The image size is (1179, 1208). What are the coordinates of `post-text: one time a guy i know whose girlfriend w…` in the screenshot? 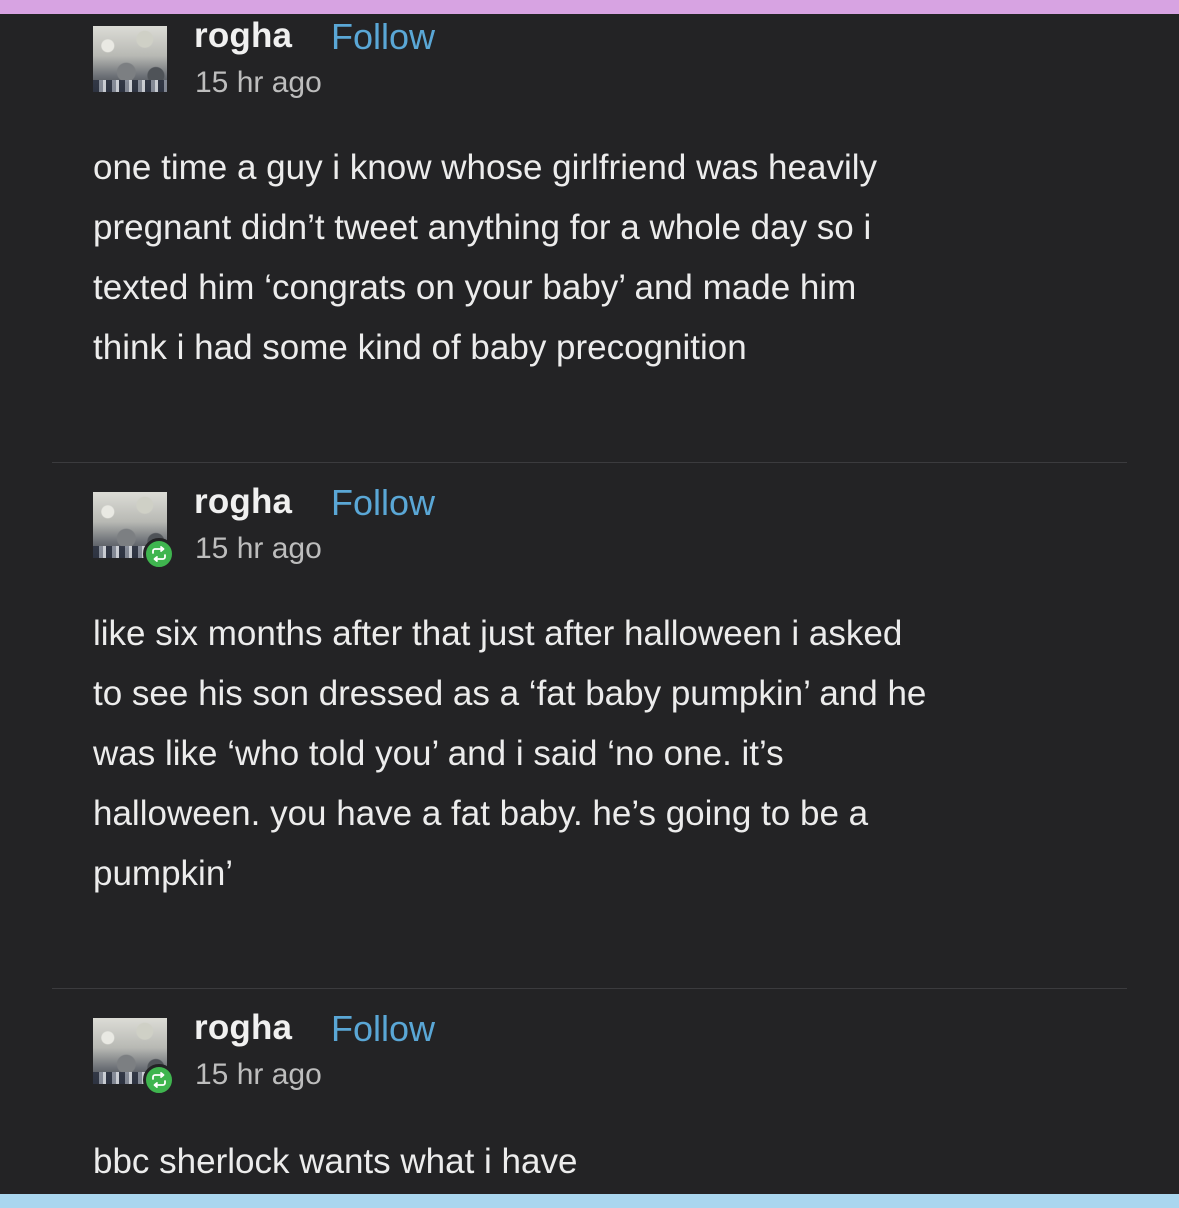 It's located at (485, 257).